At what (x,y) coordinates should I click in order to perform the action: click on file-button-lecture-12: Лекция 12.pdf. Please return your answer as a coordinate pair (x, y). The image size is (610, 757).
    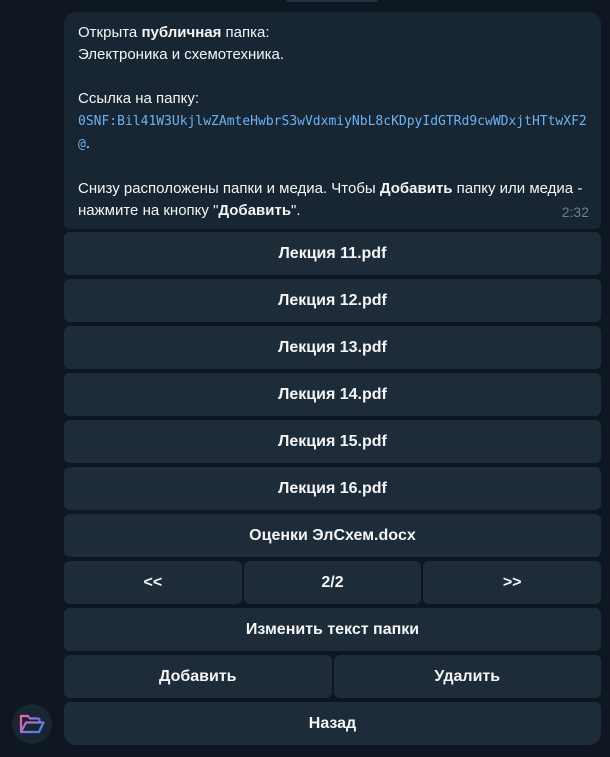
    Looking at the image, I should click on (332, 300).